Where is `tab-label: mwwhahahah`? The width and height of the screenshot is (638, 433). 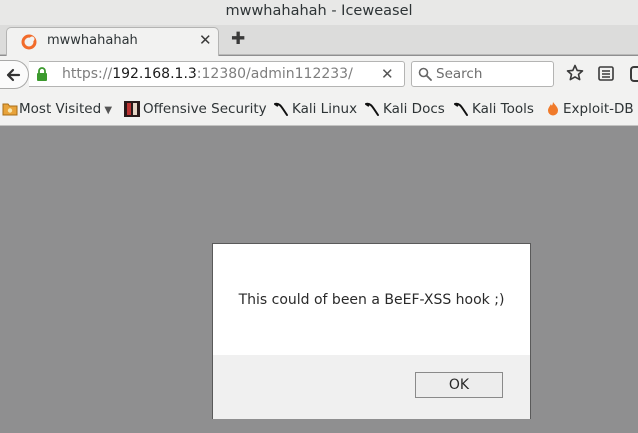 tab-label: mwwhahahah is located at coordinates (92, 40).